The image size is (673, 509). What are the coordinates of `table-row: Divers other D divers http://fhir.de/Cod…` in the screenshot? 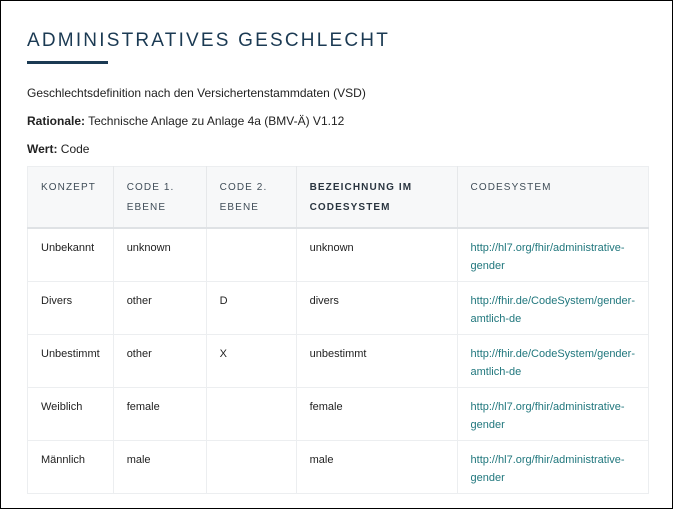 It's located at (338, 308).